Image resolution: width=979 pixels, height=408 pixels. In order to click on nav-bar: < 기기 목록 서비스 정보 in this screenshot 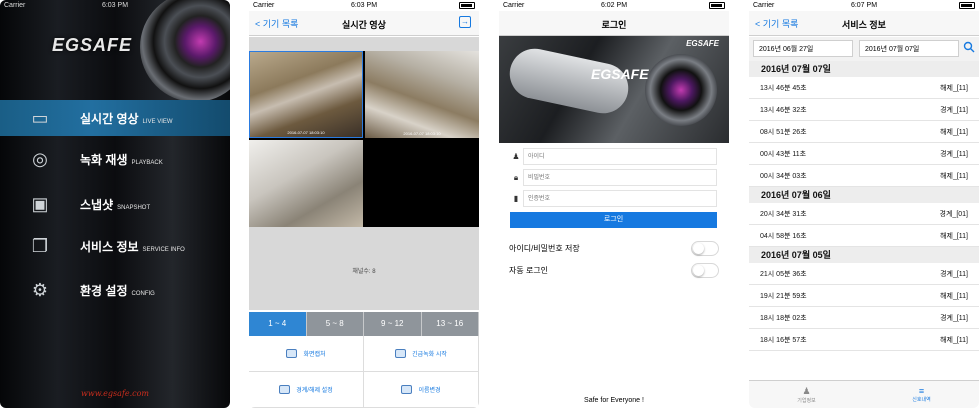, I will do `click(864, 23)`.